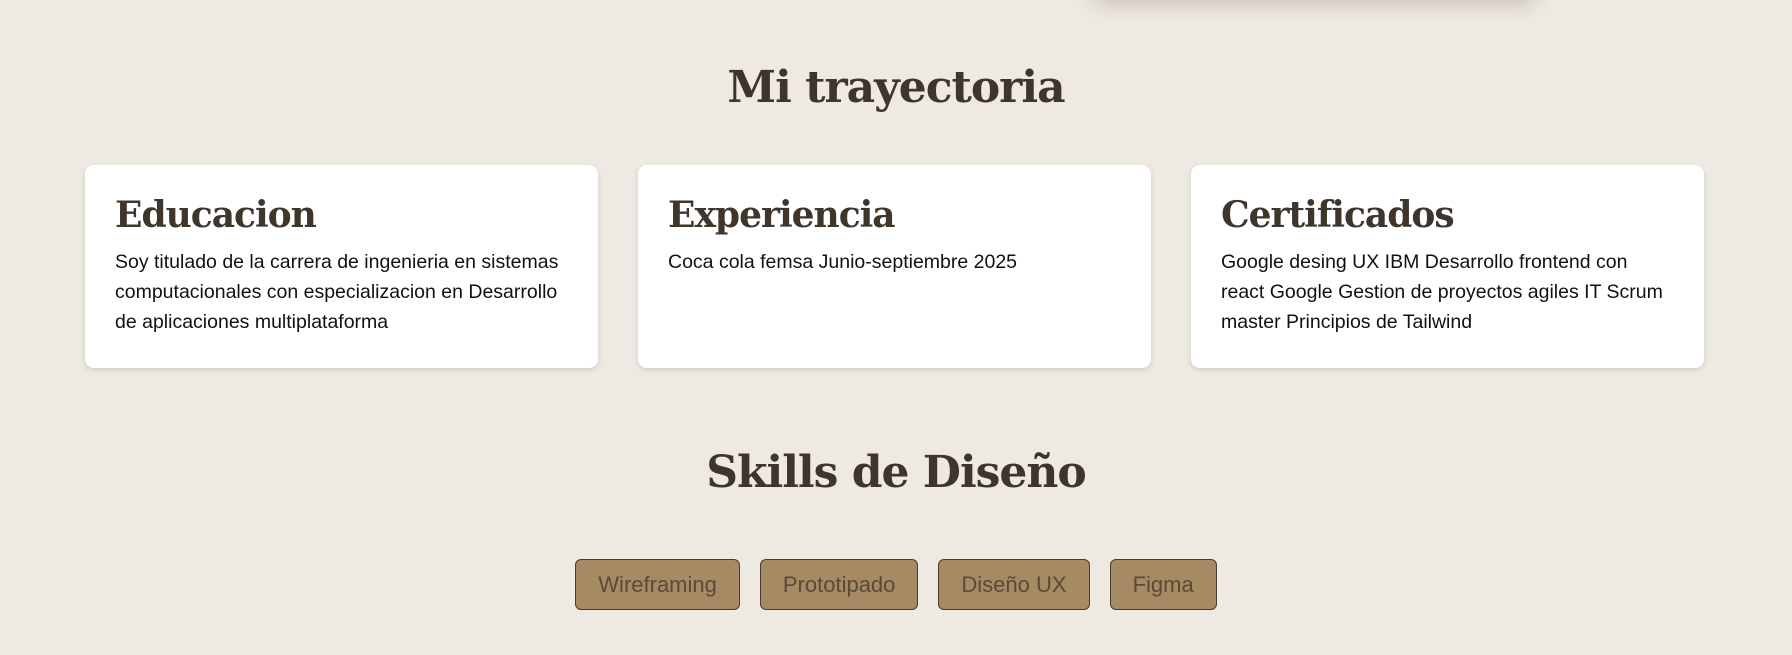  Describe the element at coordinates (839, 584) in the screenshot. I see `skill-prototipado: Prototipado` at that location.